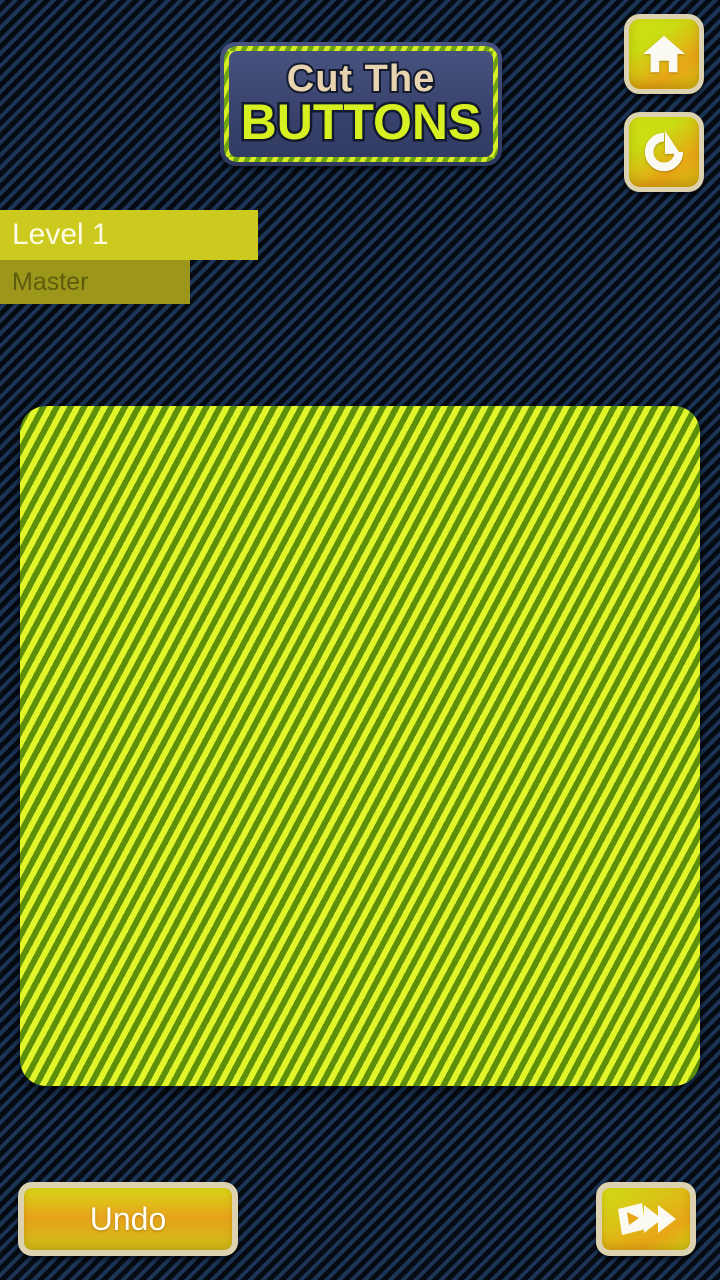 The image size is (720, 1280). What do you see at coordinates (95, 282) in the screenshot?
I see `mode-banner: Master` at bounding box center [95, 282].